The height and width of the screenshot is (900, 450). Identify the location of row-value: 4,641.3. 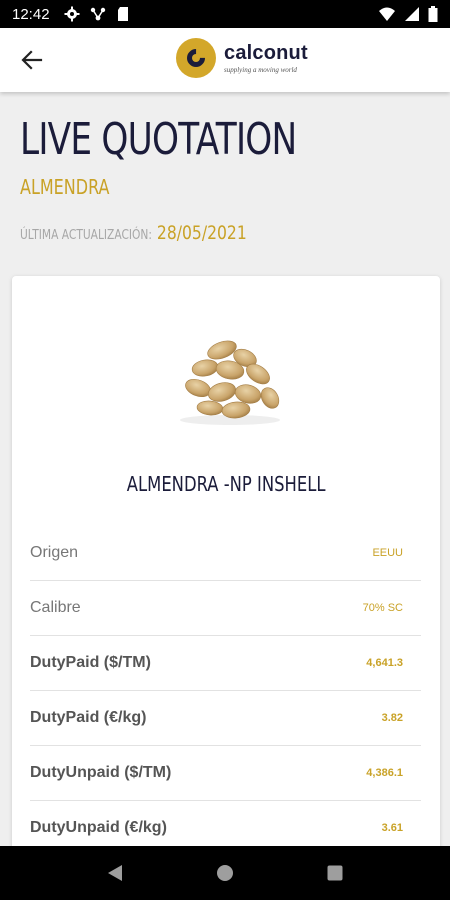
(384, 663).